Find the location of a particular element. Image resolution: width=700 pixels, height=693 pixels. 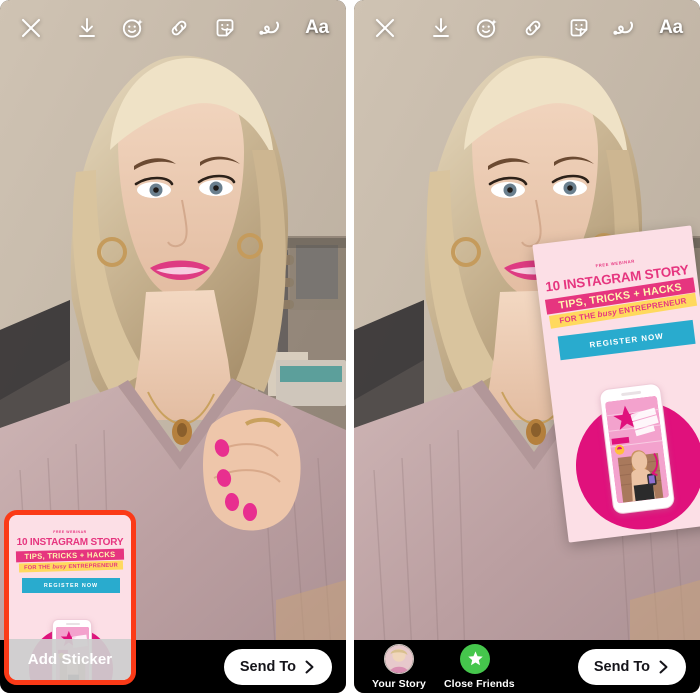

avatar is located at coordinates (399, 658).